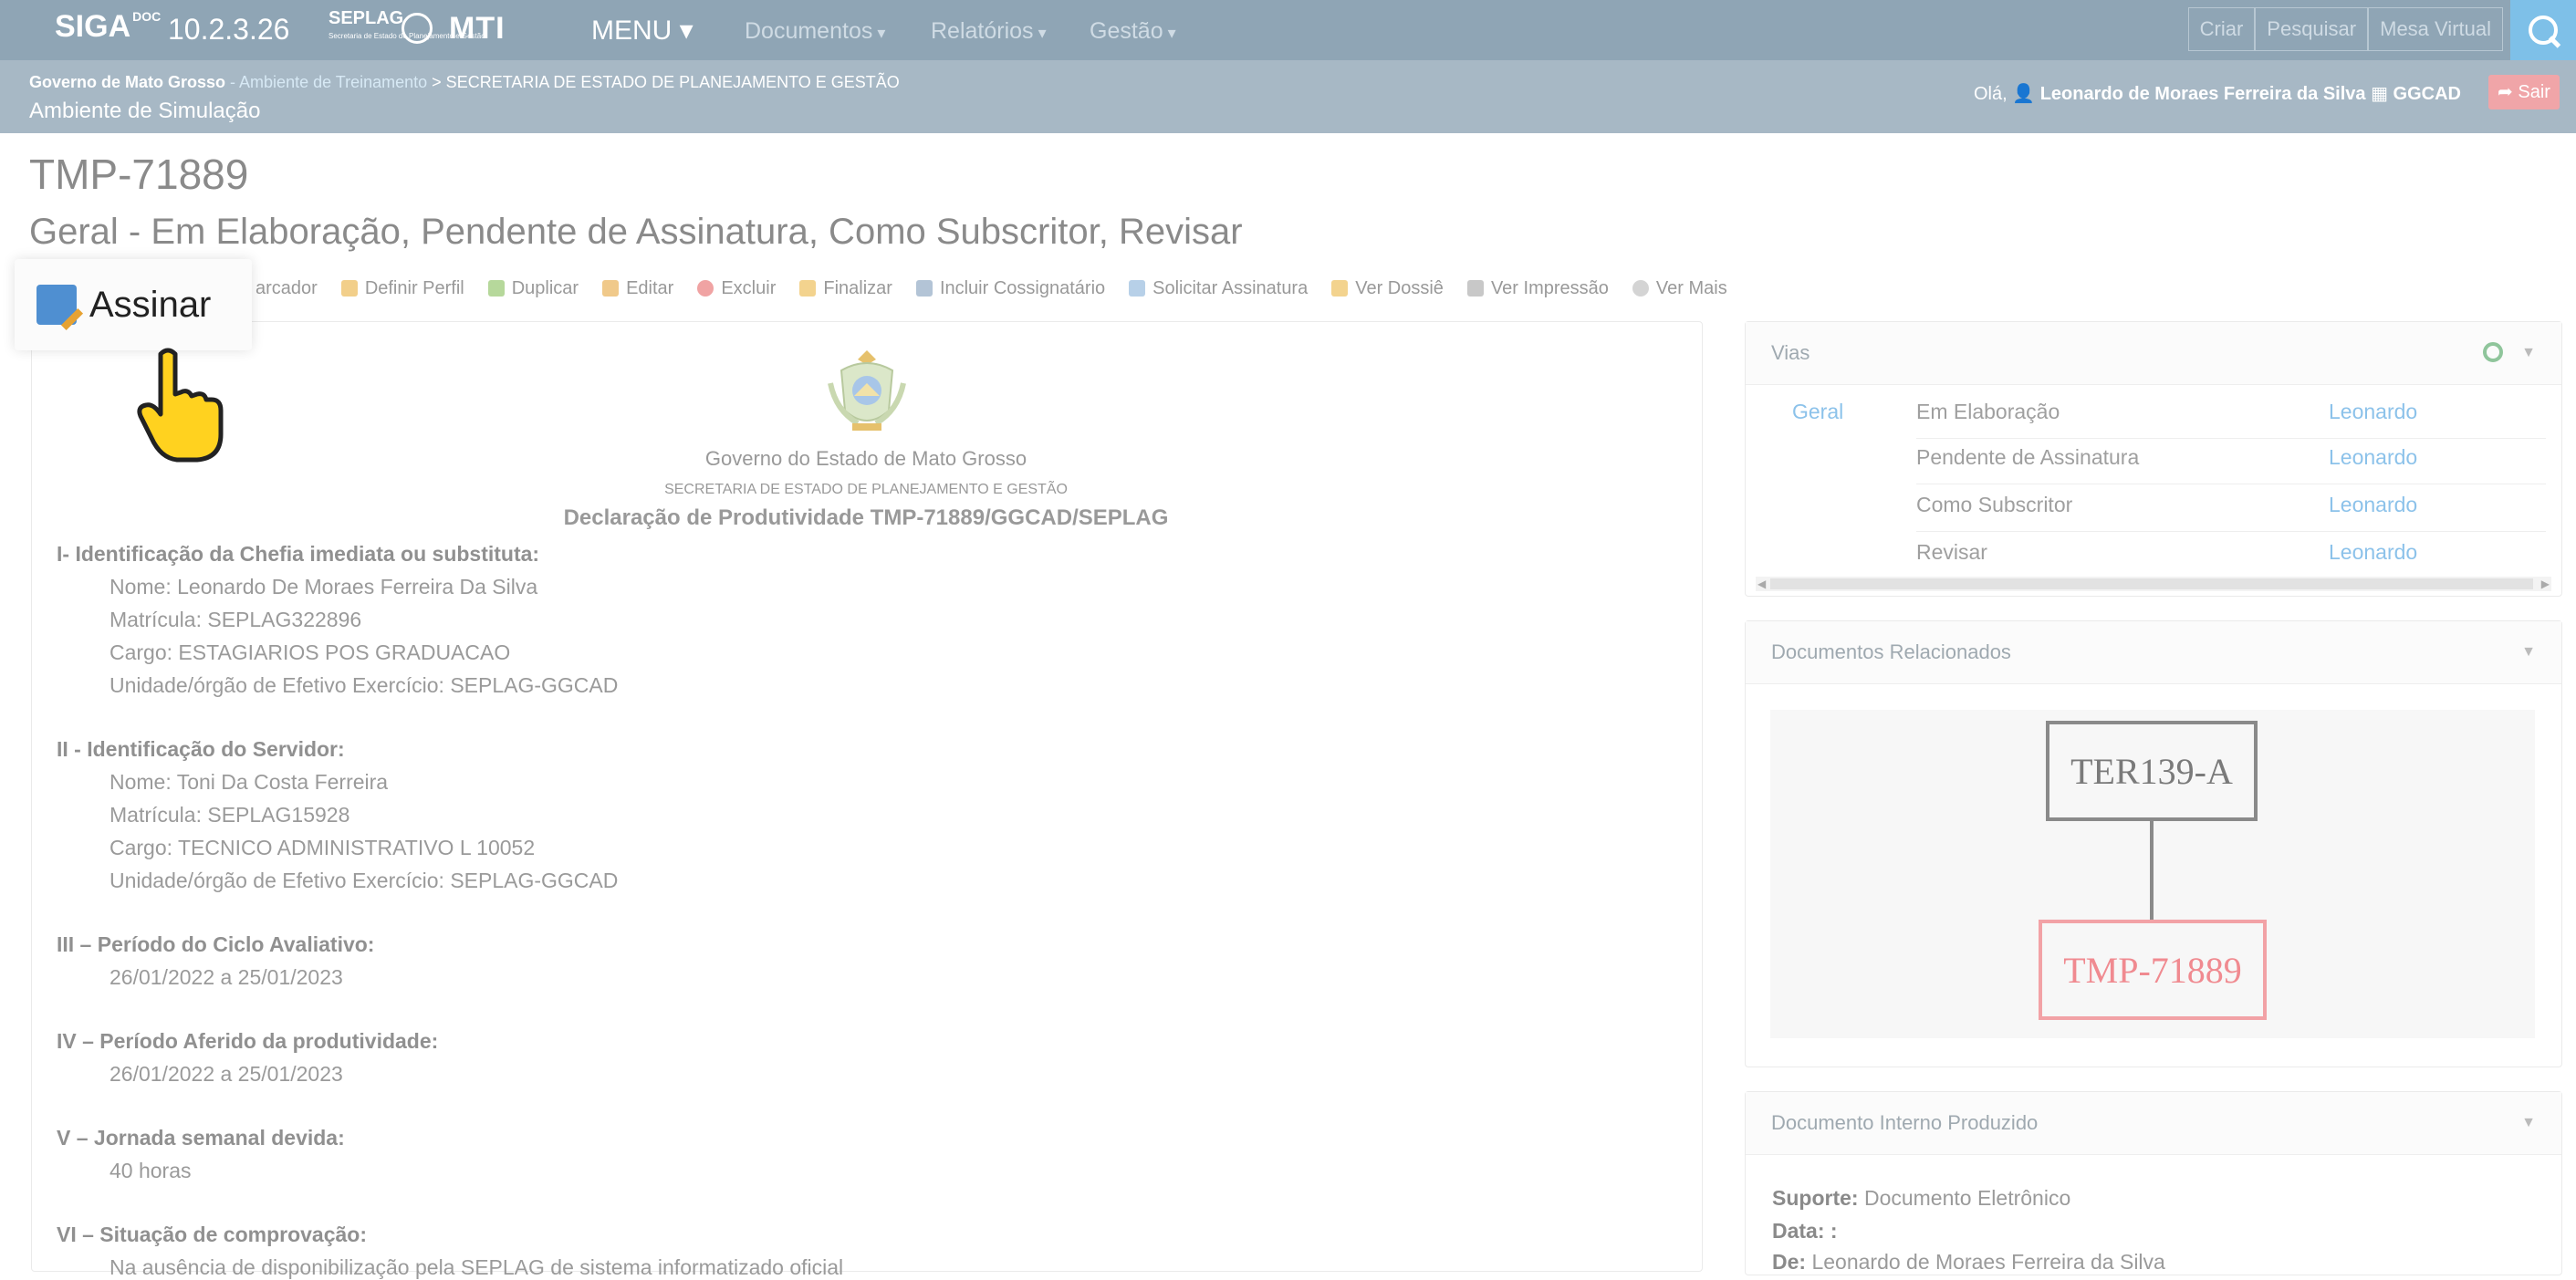  Describe the element at coordinates (2152, 771) in the screenshot. I see `related-doc-parent: TER139-A` at that location.